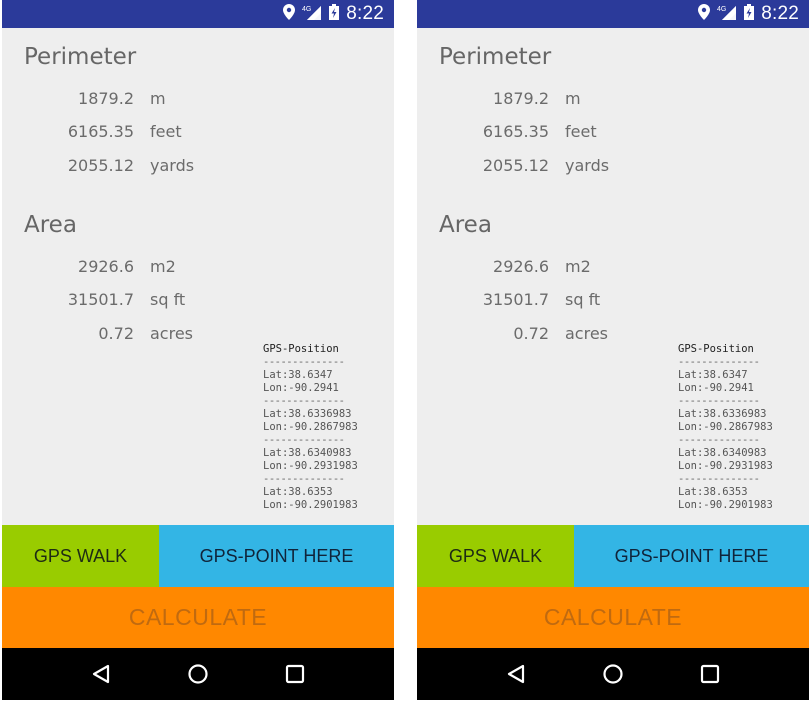 The width and height of the screenshot is (811, 702). Describe the element at coordinates (100, 299) in the screenshot. I see `area-value: 31501.7` at that location.